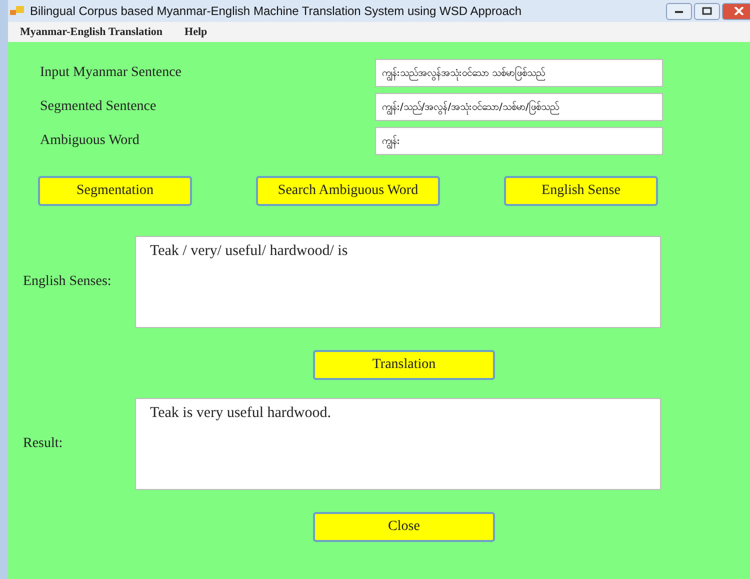 The width and height of the screenshot is (750, 579). Describe the element at coordinates (404, 527) in the screenshot. I see `close-form-button: Close` at that location.